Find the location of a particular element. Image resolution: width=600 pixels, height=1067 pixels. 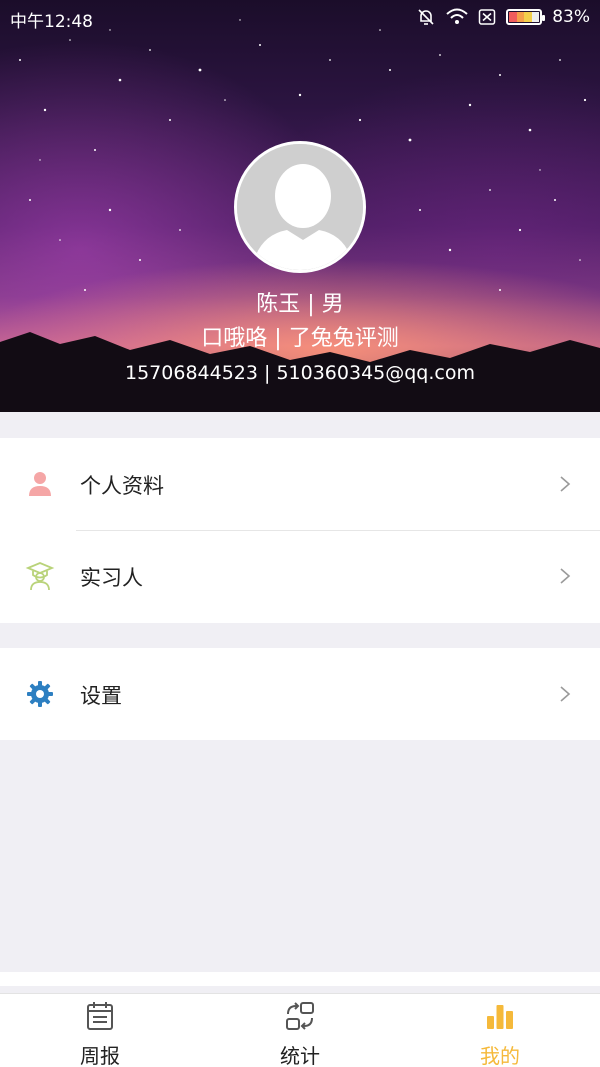

graduate-icon is located at coordinates (40, 576).